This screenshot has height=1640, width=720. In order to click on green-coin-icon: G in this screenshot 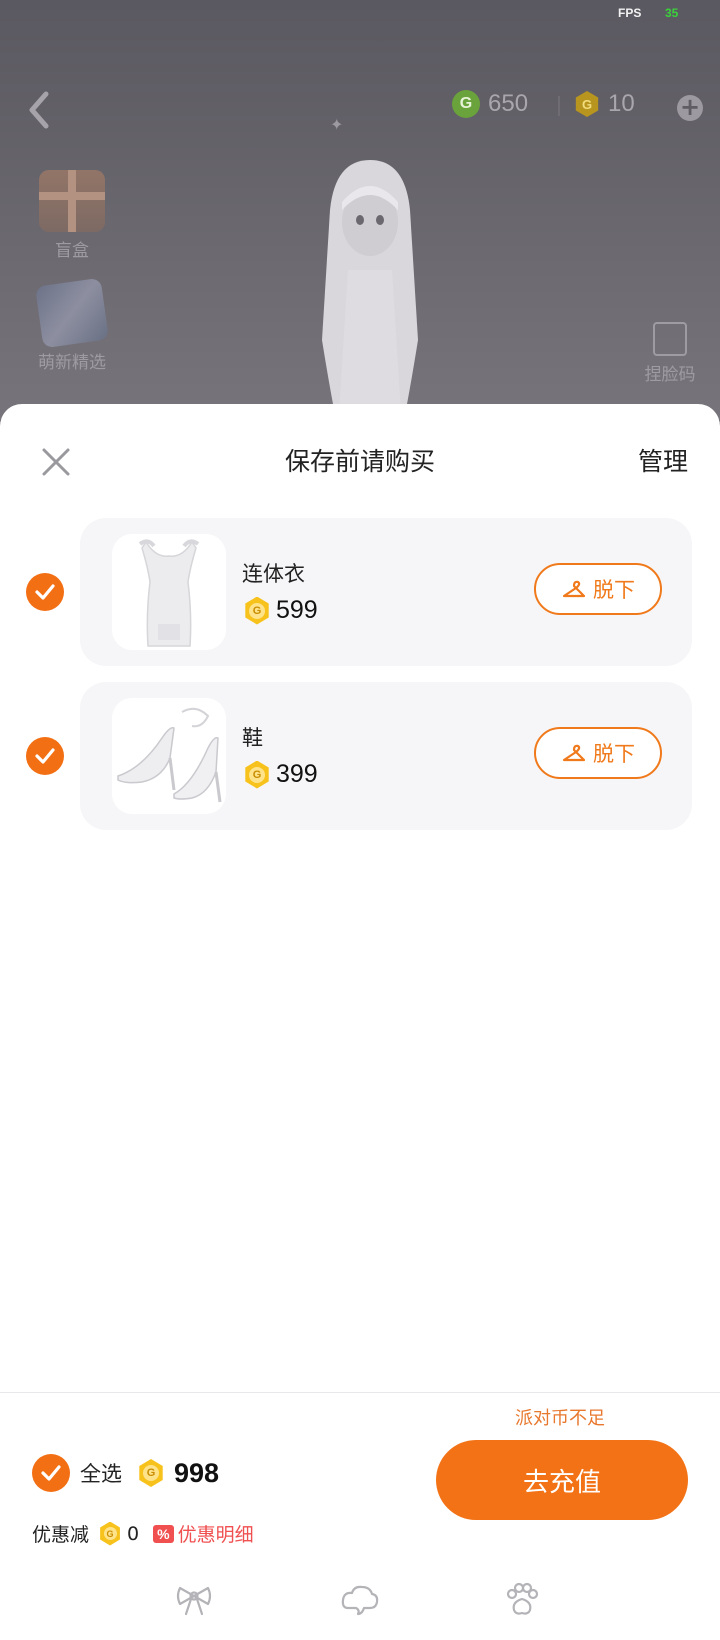, I will do `click(466, 104)`.